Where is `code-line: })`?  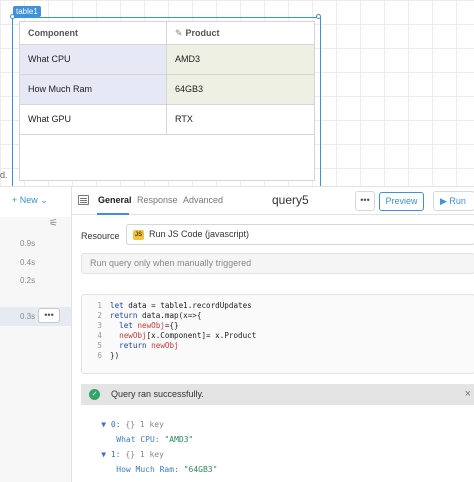 code-line: }) is located at coordinates (115, 355).